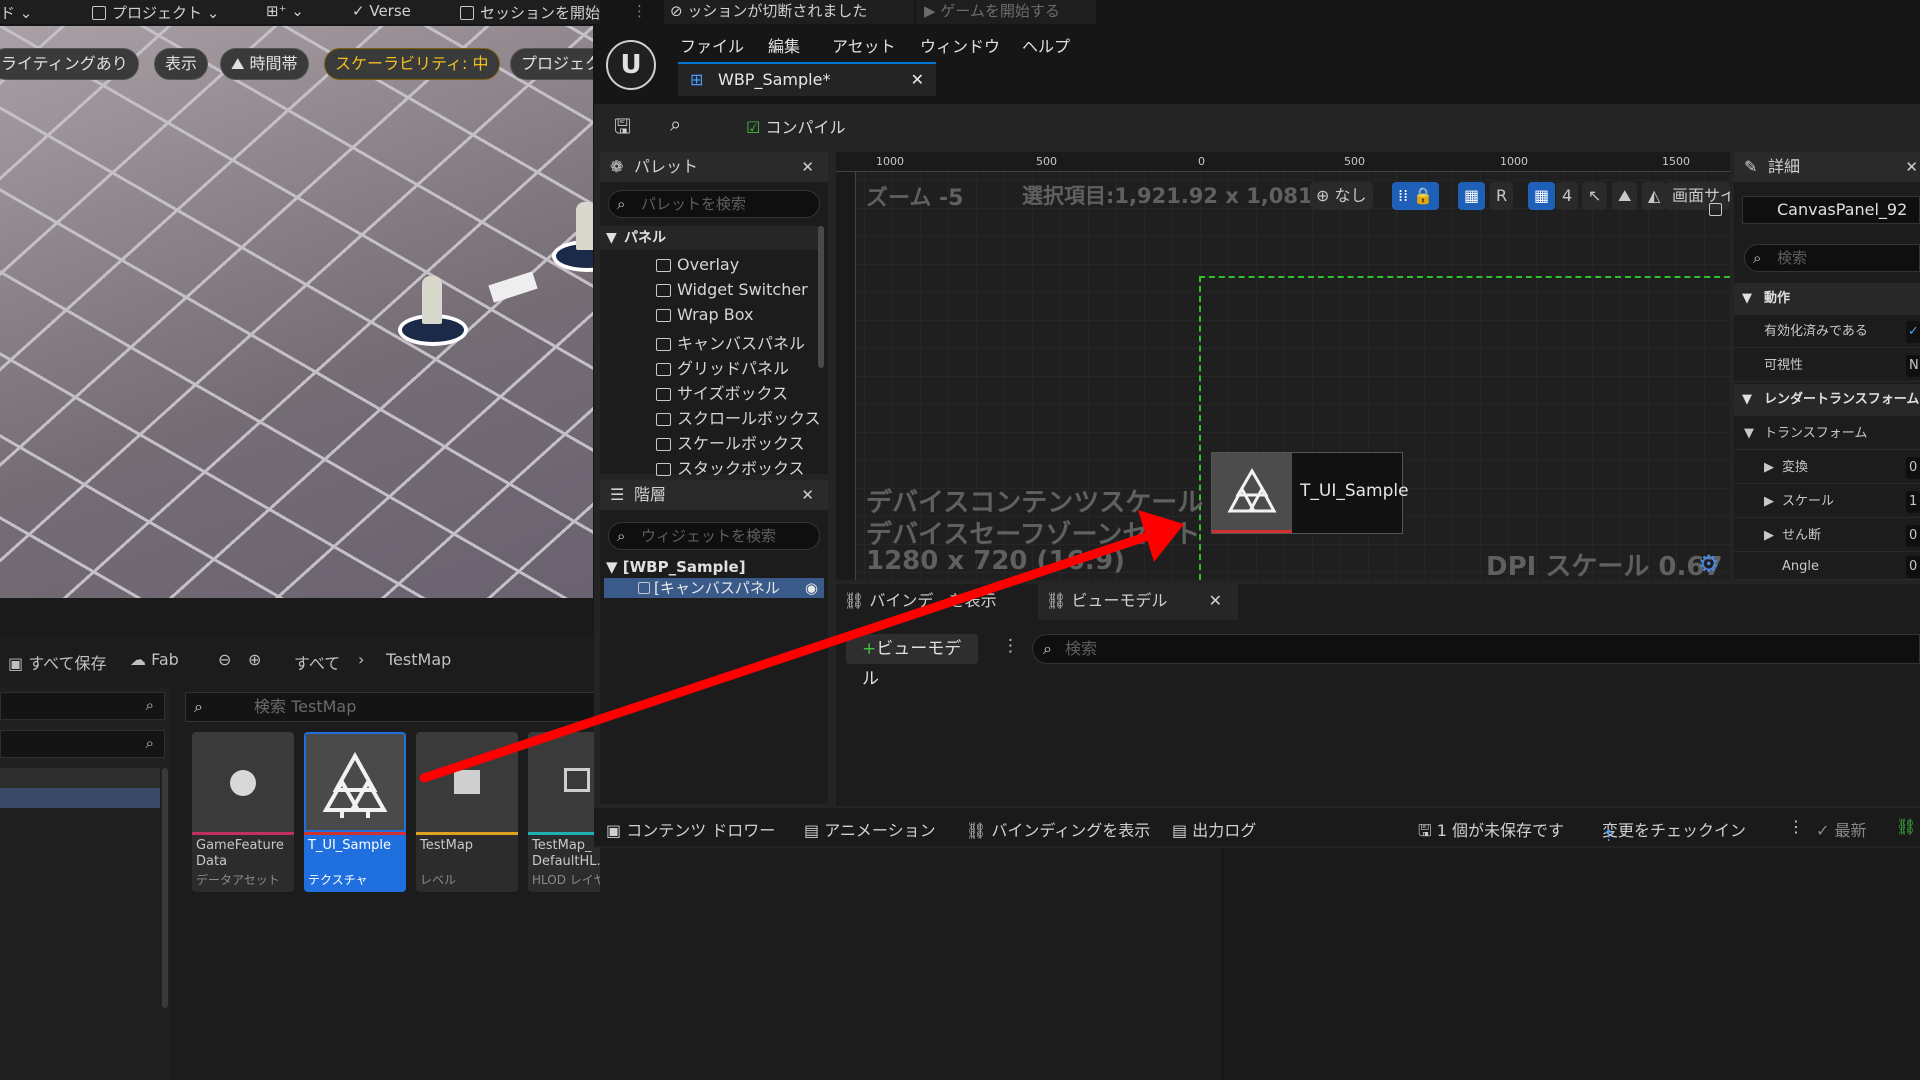 The image size is (1920, 1080). What do you see at coordinates (317, 662) in the screenshot?
I see `breadcrumb-root: すべて` at bounding box center [317, 662].